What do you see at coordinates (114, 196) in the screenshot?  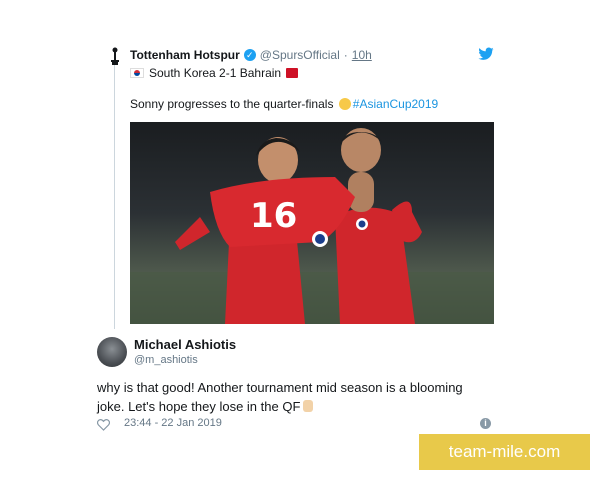 I see `thread-line` at bounding box center [114, 196].